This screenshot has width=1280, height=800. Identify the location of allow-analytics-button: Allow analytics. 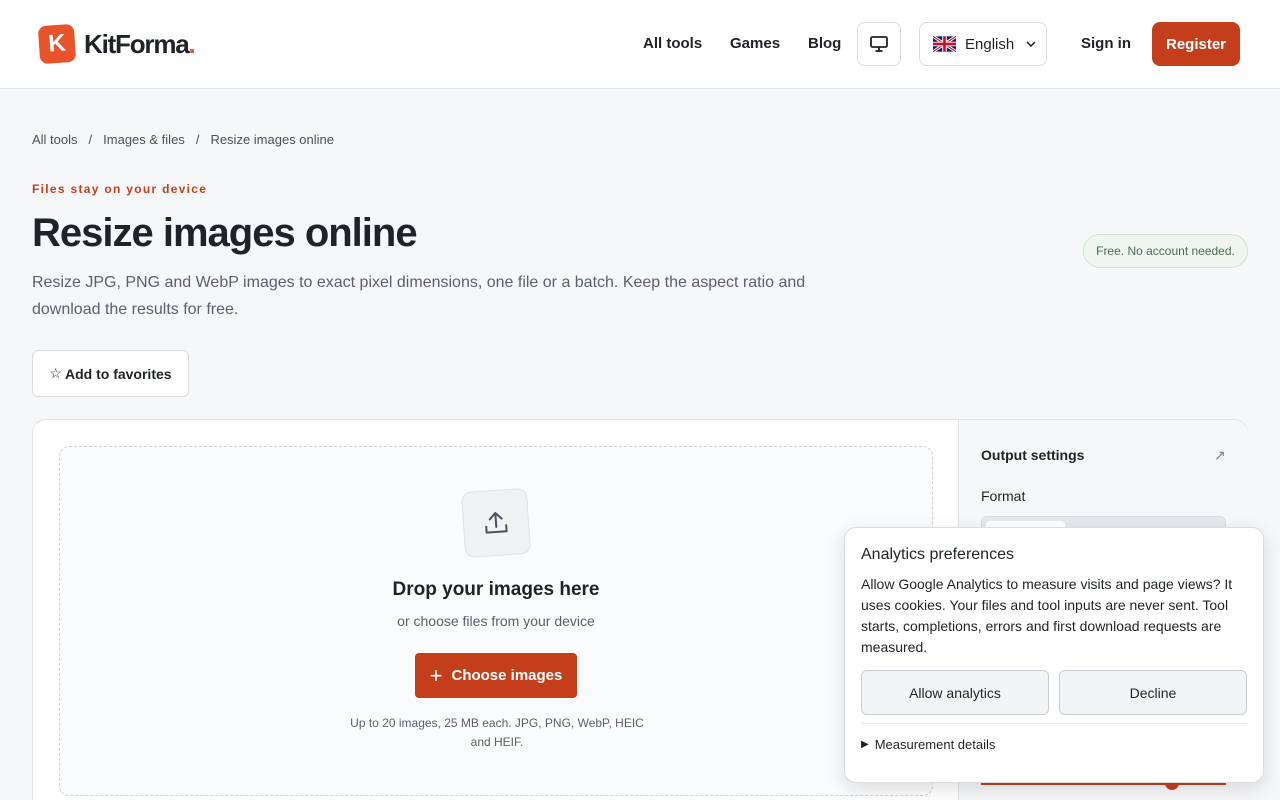
(955, 692).